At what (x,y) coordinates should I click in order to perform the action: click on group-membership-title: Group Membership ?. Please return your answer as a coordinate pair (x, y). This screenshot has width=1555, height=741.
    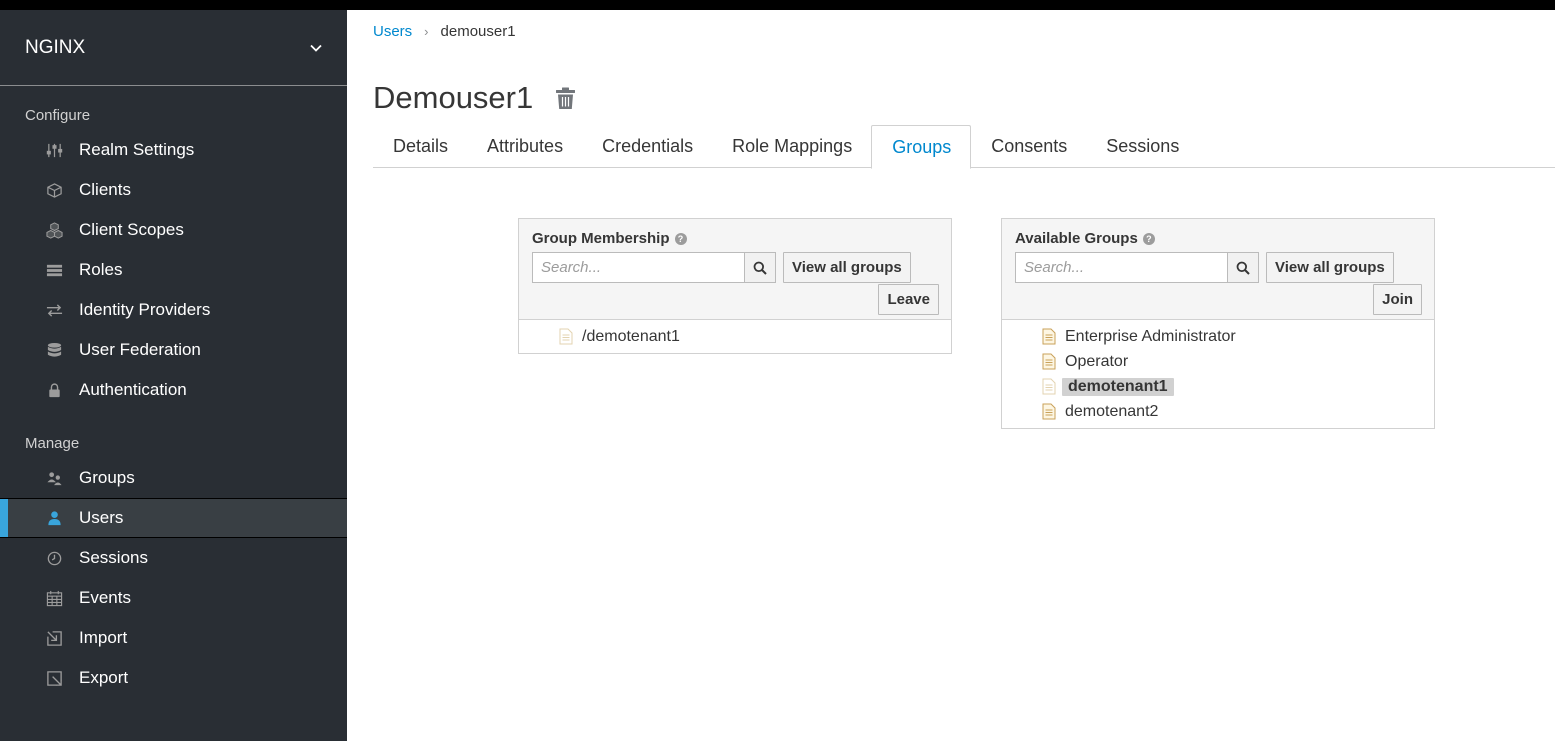
    Looking at the image, I should click on (609, 238).